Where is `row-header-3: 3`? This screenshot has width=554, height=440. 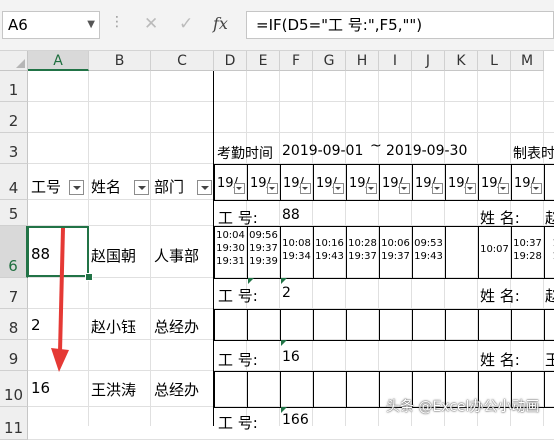 row-header-3: 3 is located at coordinates (14, 148).